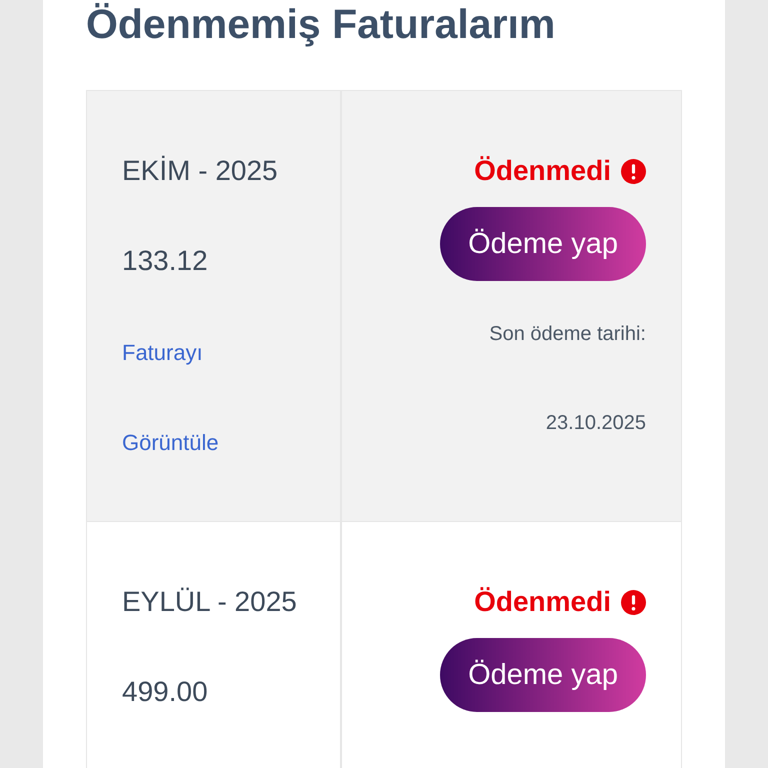  Describe the element at coordinates (567, 334) in the screenshot. I see `due-date-label: Son ödeme tarihi:` at that location.